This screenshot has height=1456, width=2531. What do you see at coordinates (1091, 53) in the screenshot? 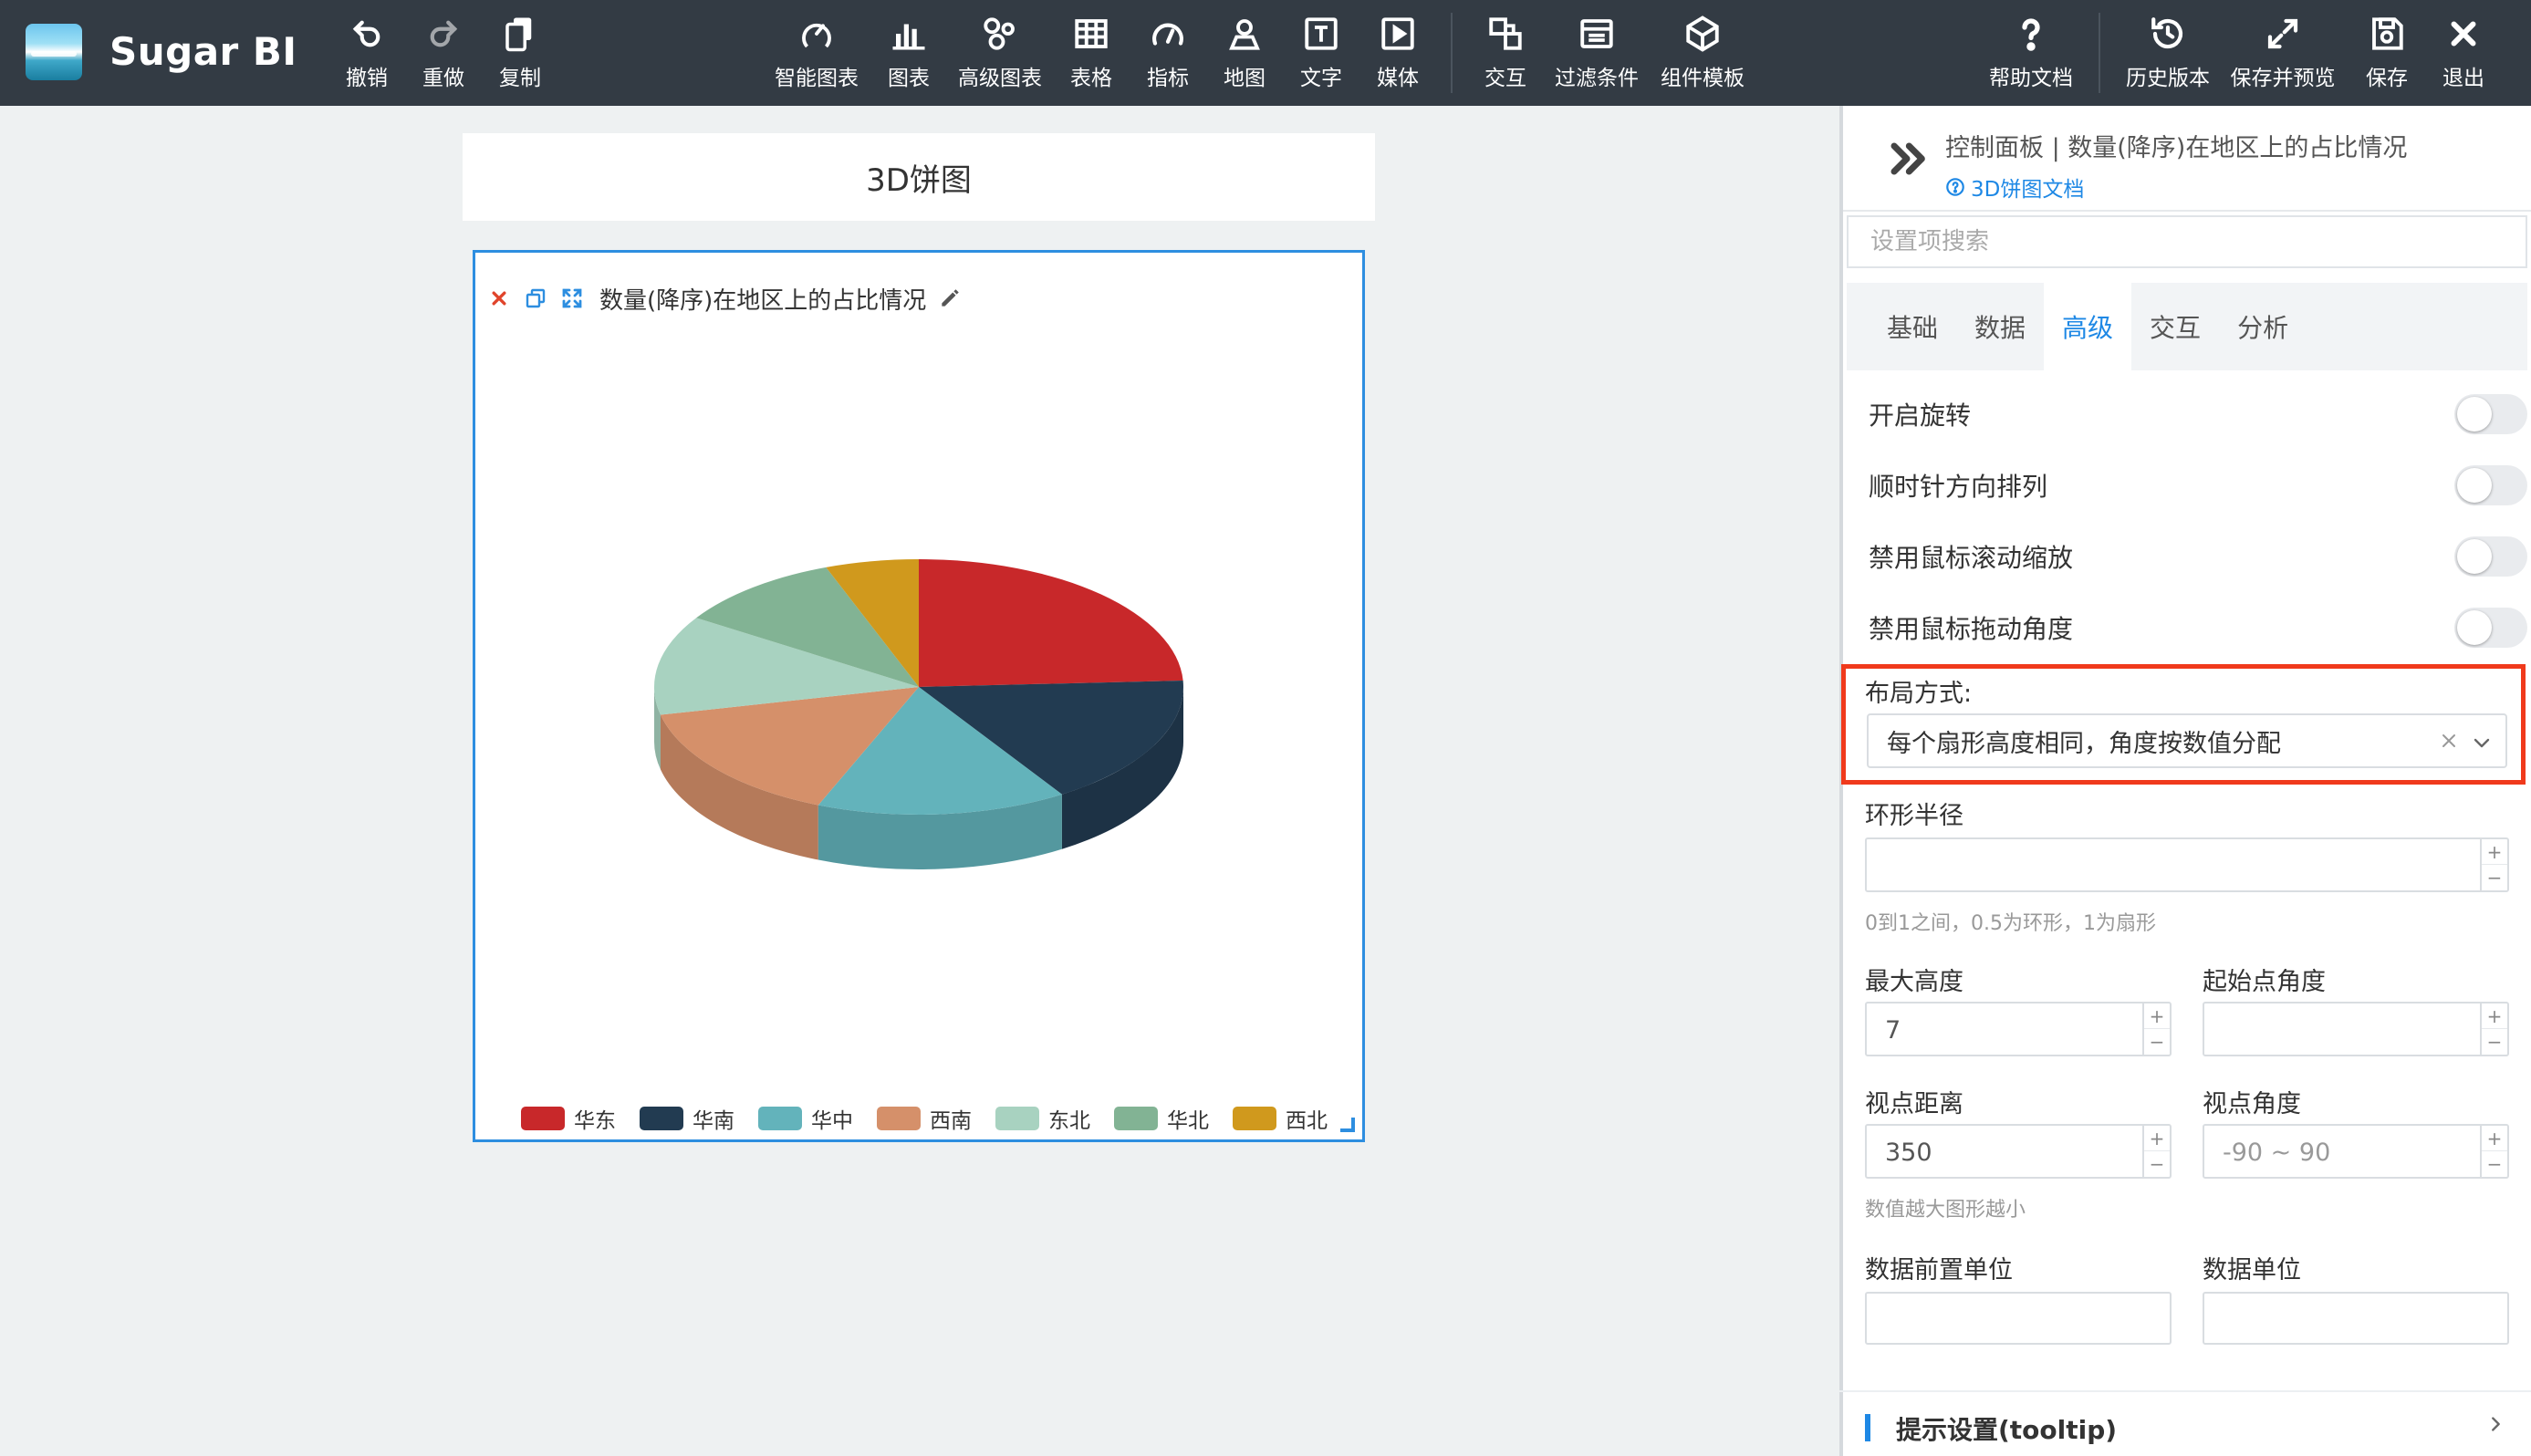
I see `table-button: 表格` at bounding box center [1091, 53].